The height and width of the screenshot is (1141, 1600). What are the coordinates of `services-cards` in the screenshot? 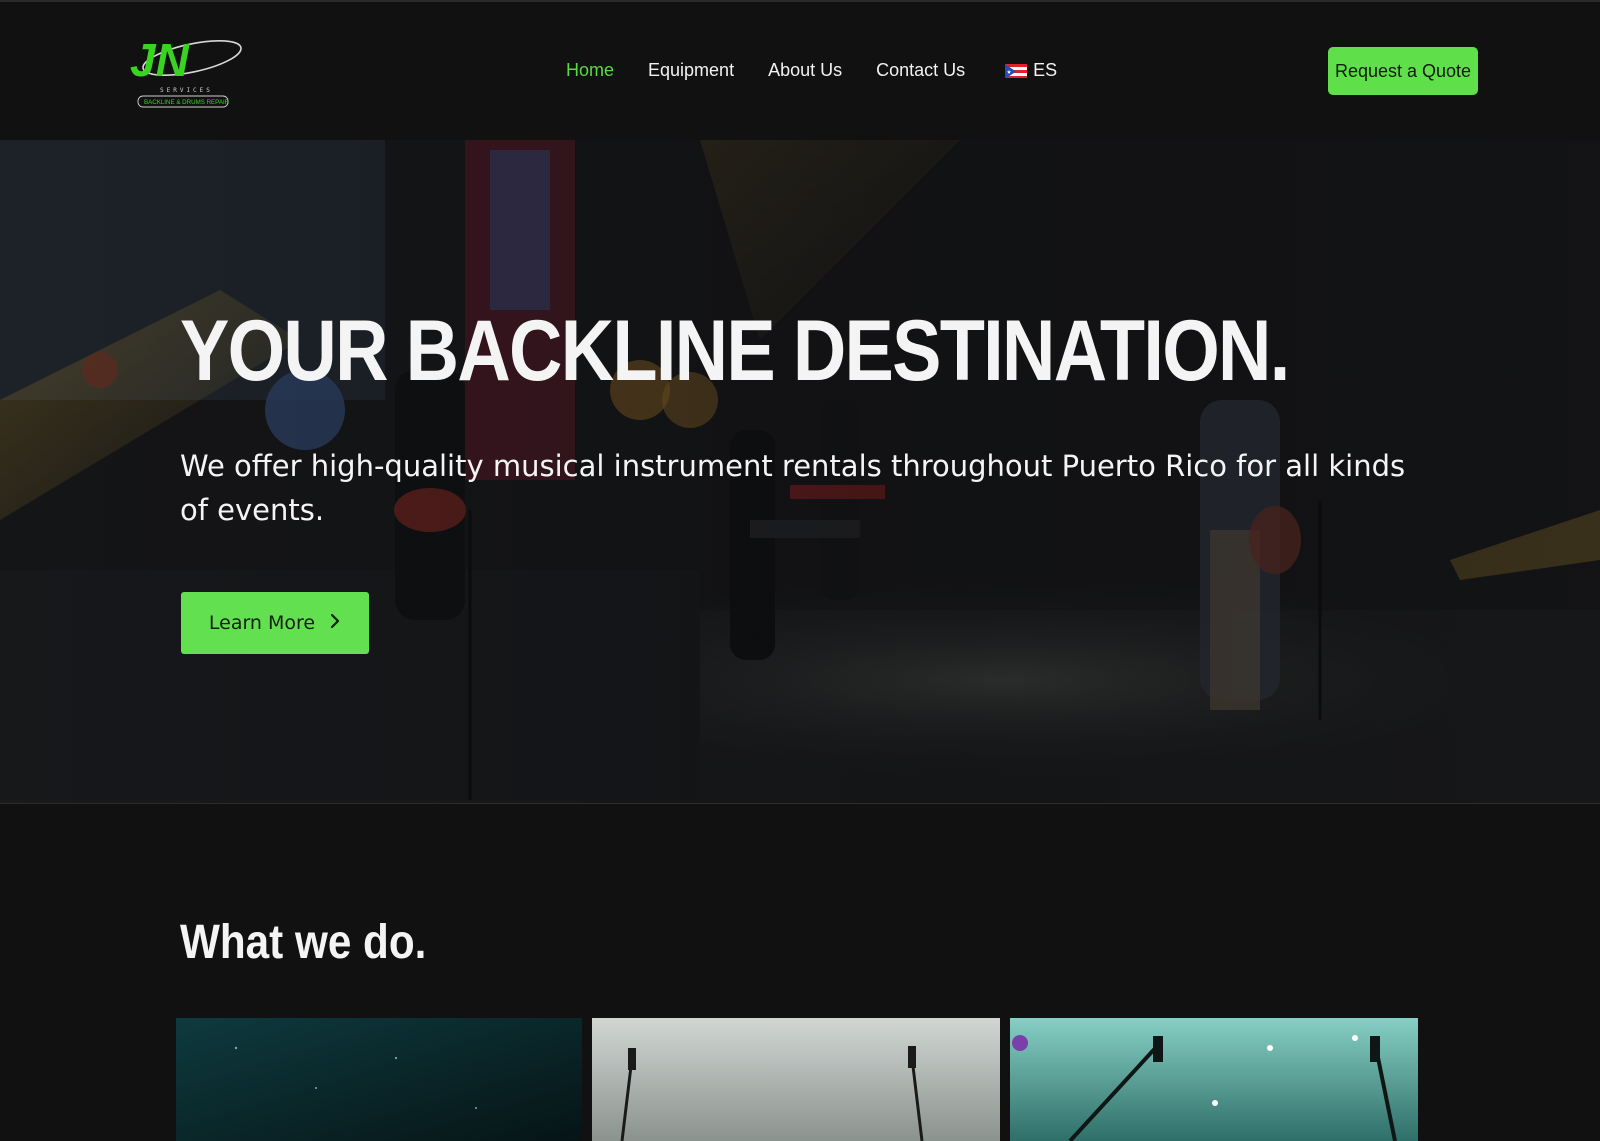 It's located at (797, 1079).